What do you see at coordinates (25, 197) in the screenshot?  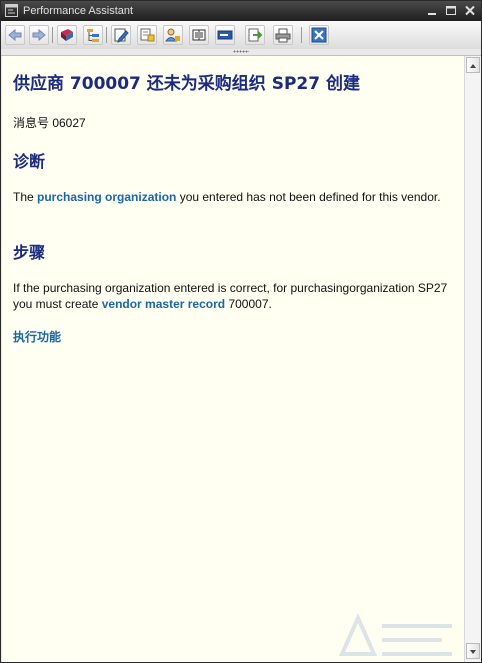 I see `diagnosis-text-before: The` at bounding box center [25, 197].